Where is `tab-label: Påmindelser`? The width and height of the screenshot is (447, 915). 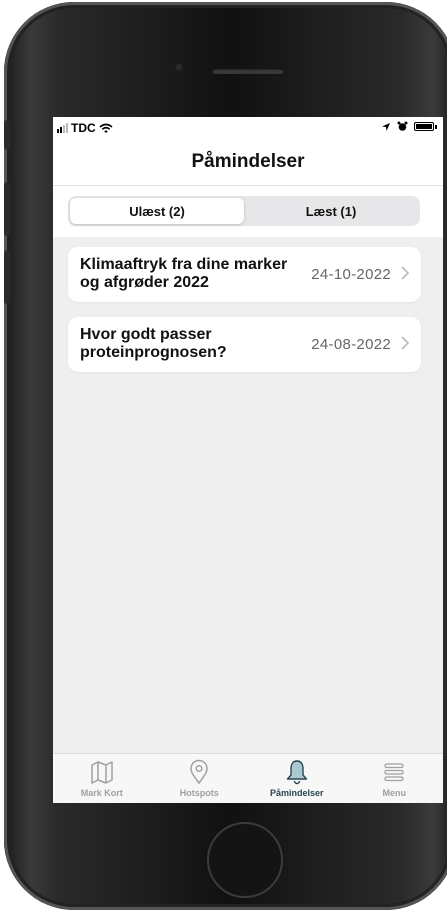
tab-label: Påmindelser is located at coordinates (296, 793).